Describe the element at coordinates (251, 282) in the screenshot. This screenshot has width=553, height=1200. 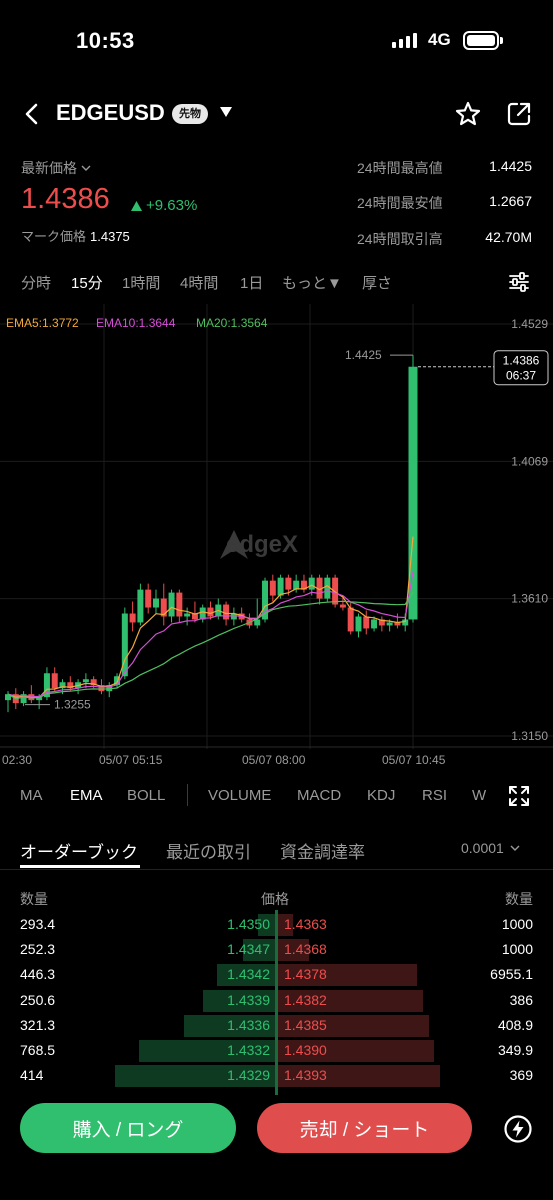
I see `tab-interval-1d: 1日` at that location.